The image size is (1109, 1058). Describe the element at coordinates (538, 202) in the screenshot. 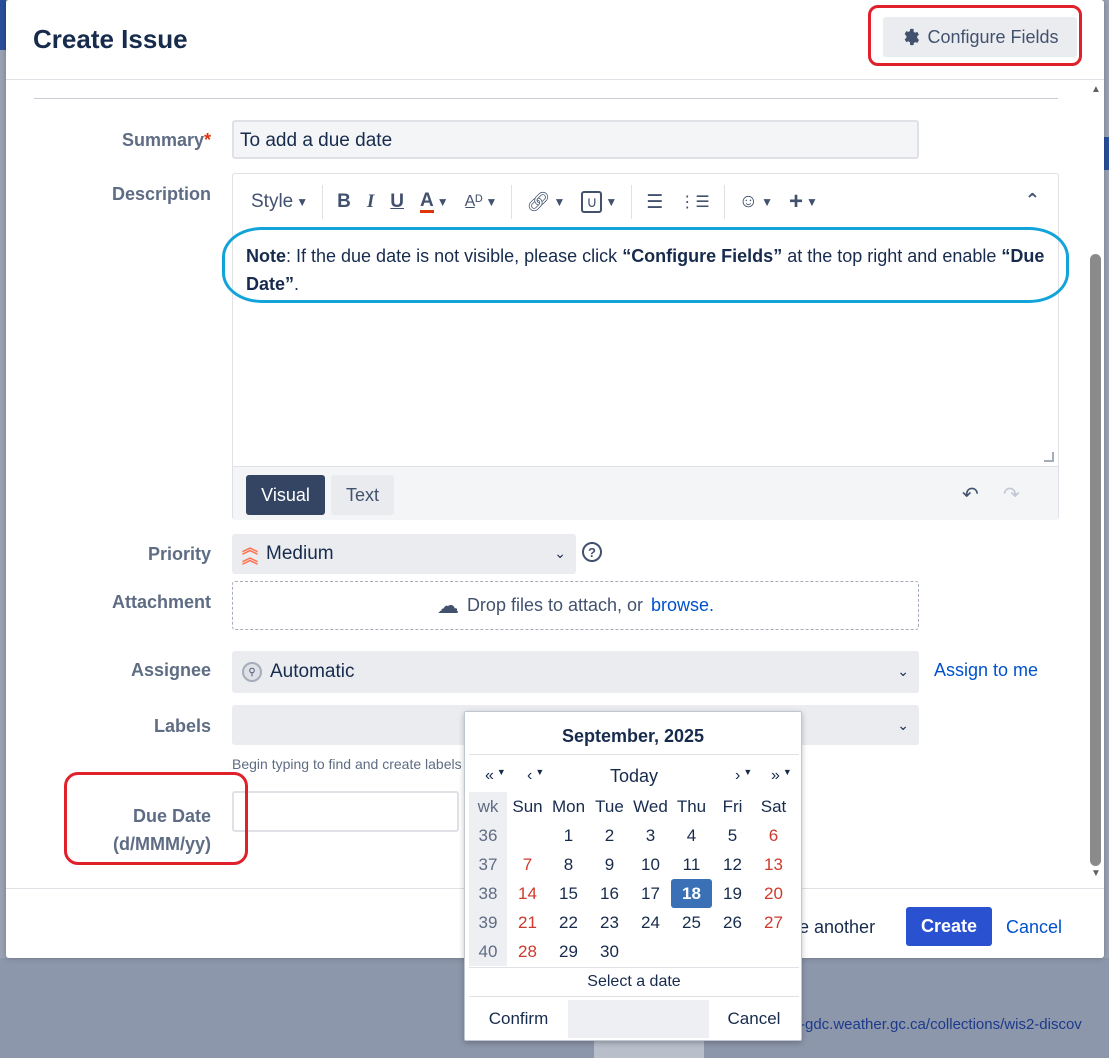

I see `link-icon: 🔗︎` at that location.